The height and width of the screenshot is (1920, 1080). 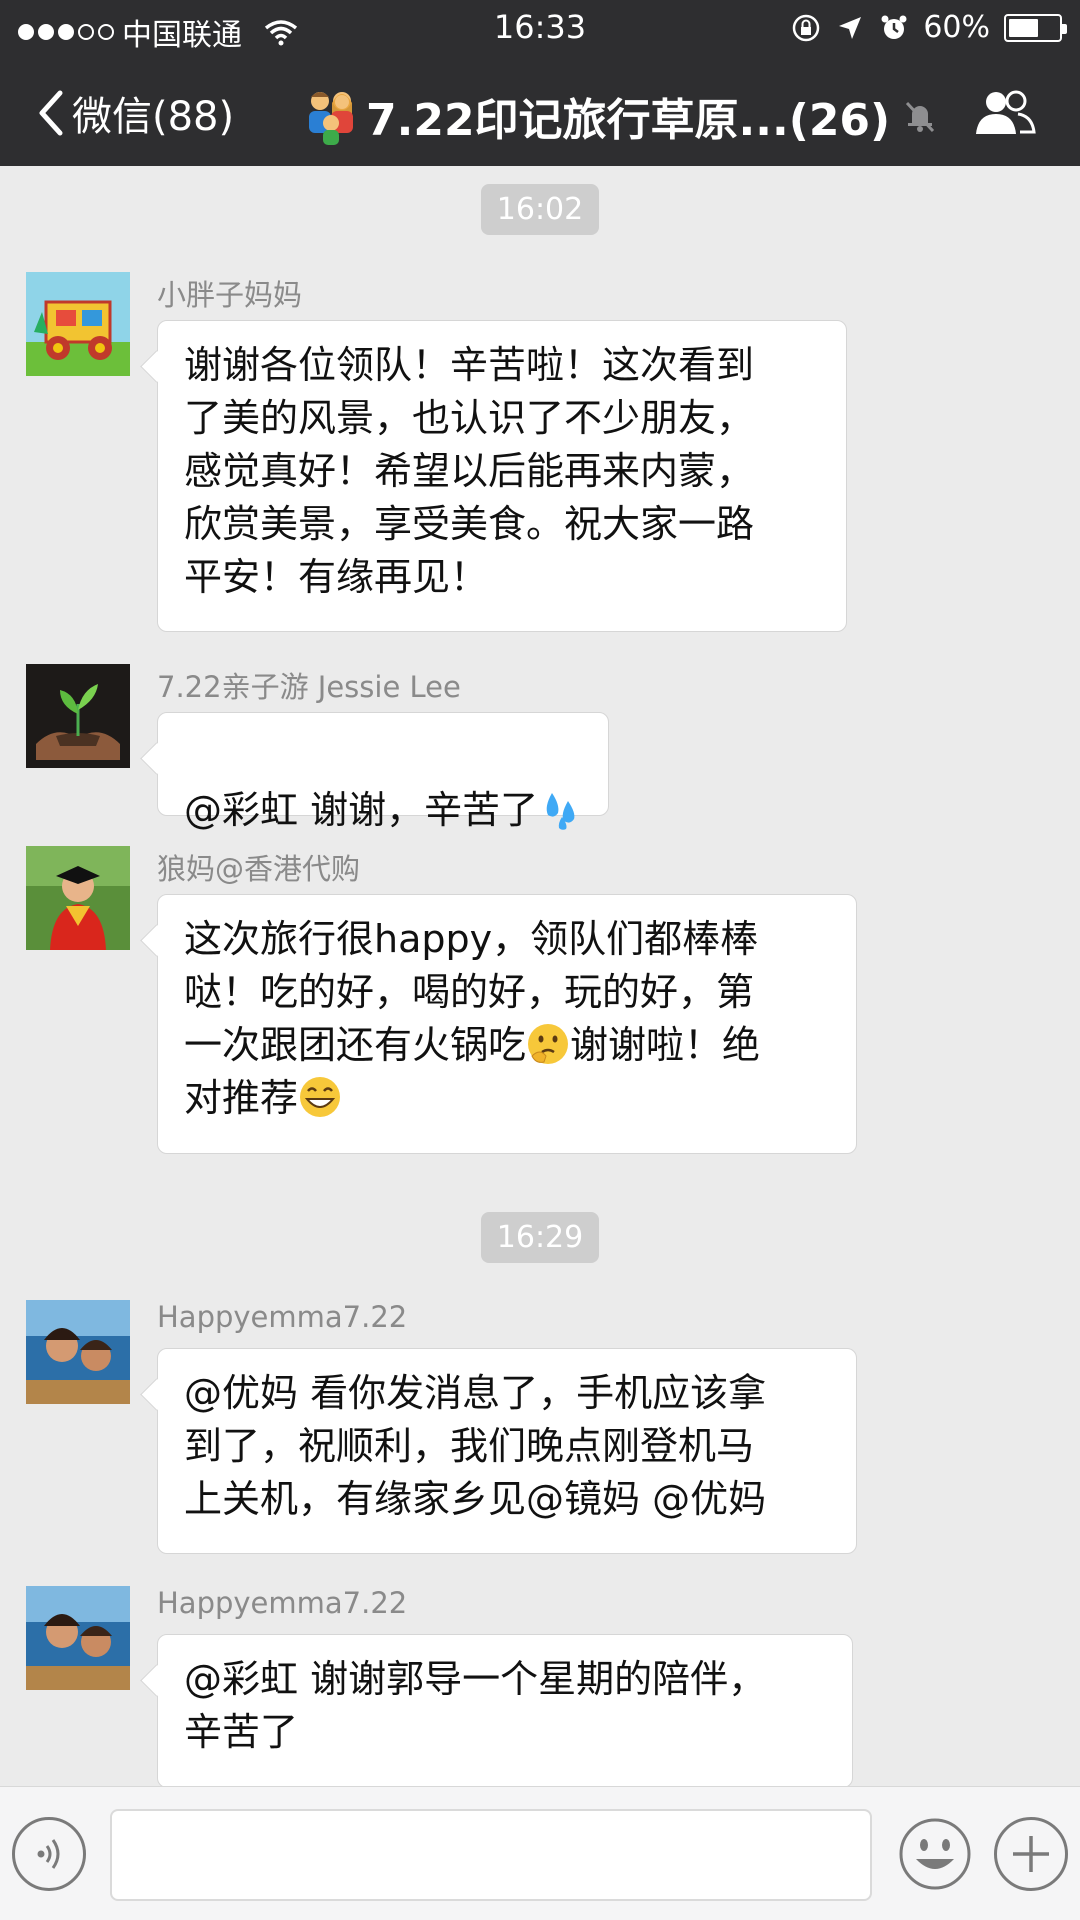 I want to click on back-button: 微信(88), so click(x=134, y=113).